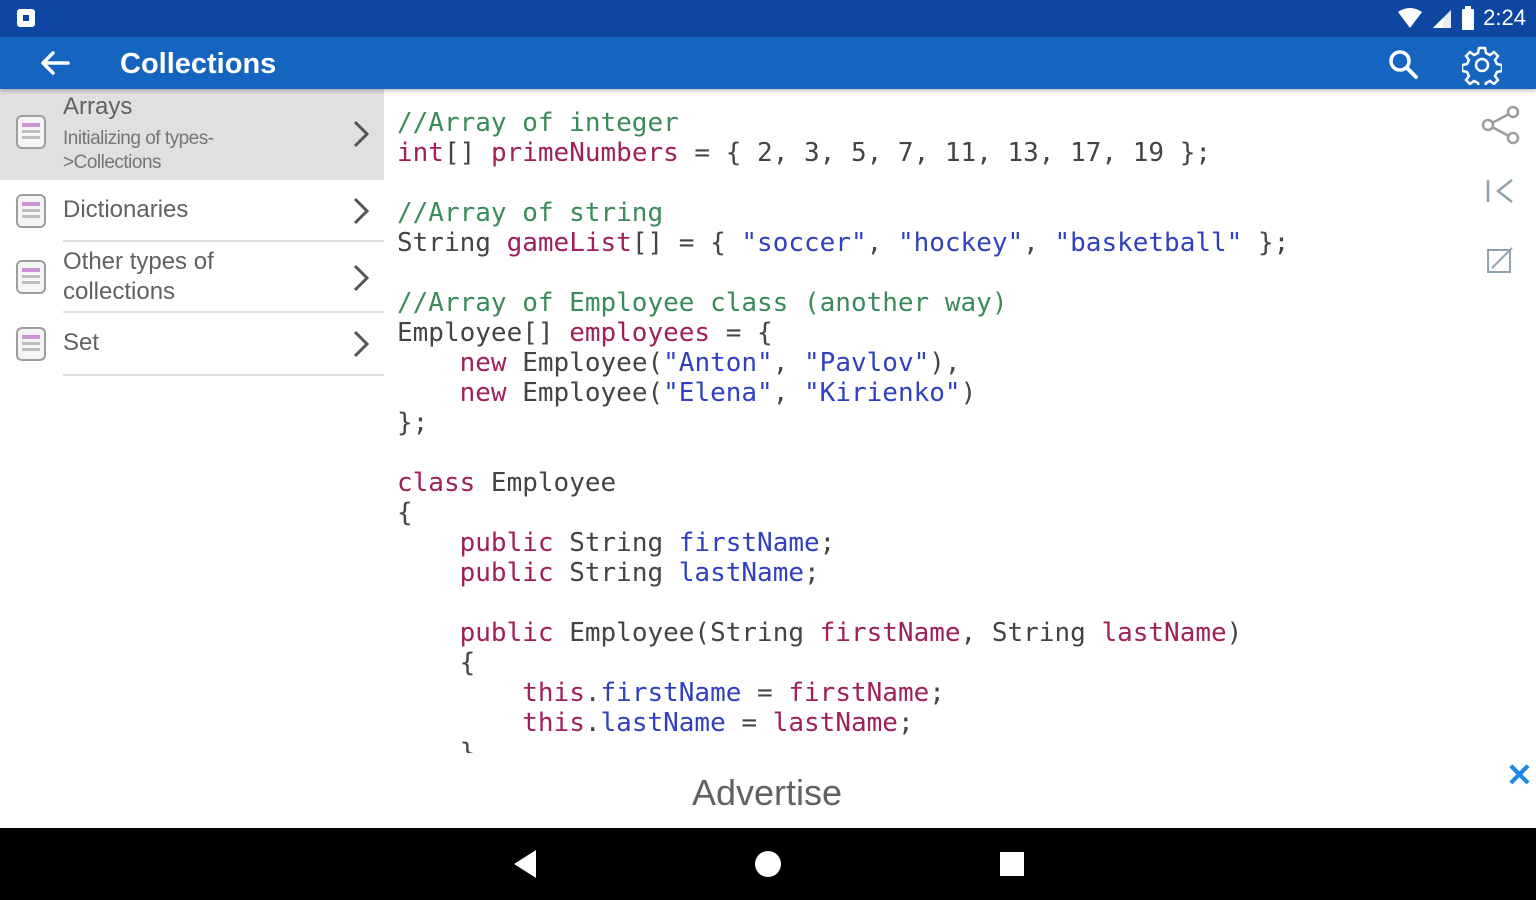 The height and width of the screenshot is (900, 1536). I want to click on code-token: ), so click(968, 393).